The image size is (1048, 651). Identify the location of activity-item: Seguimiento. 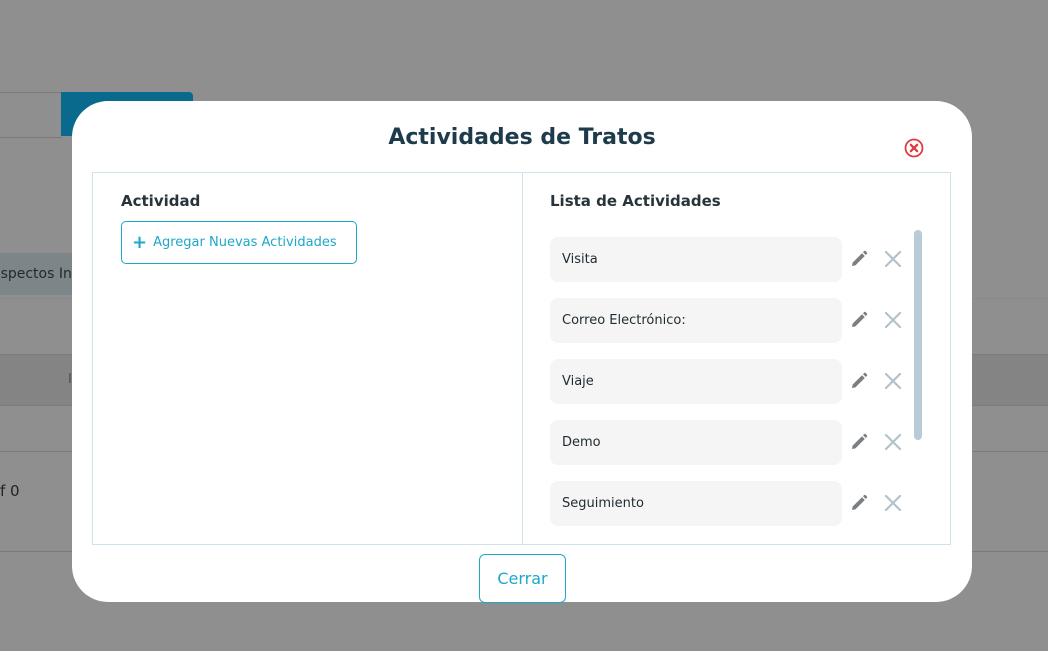
(696, 503).